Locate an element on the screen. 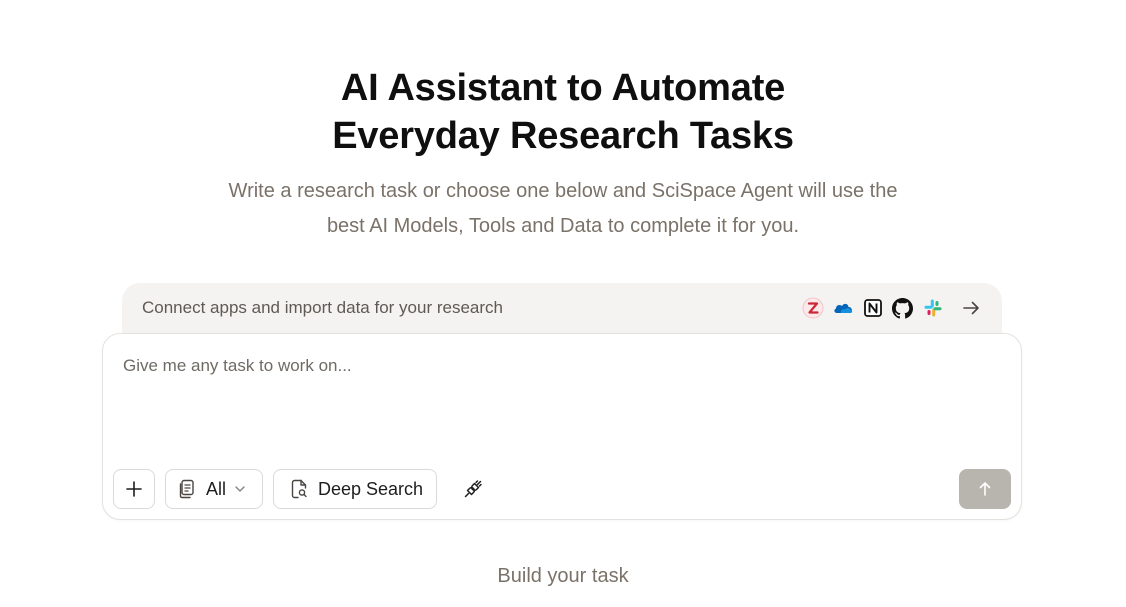 This screenshot has height=607, width=1126. page-title-line-2: Everyday Research Tasks is located at coordinates (563, 136).